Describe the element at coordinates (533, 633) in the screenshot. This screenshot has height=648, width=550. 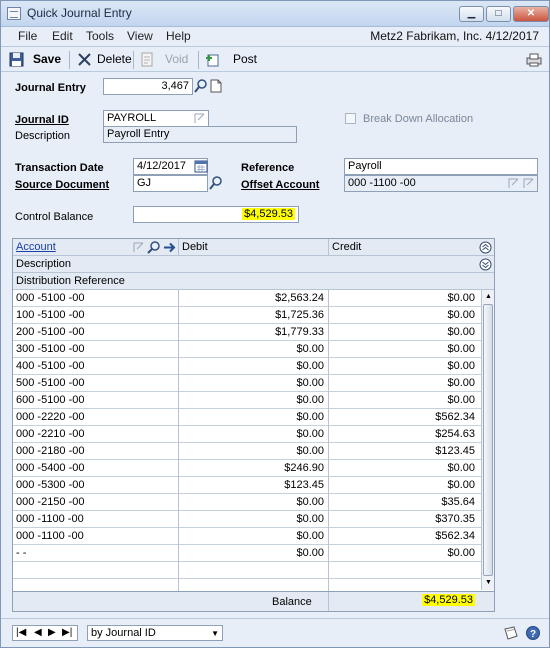
I see `help-icon: ?` at that location.